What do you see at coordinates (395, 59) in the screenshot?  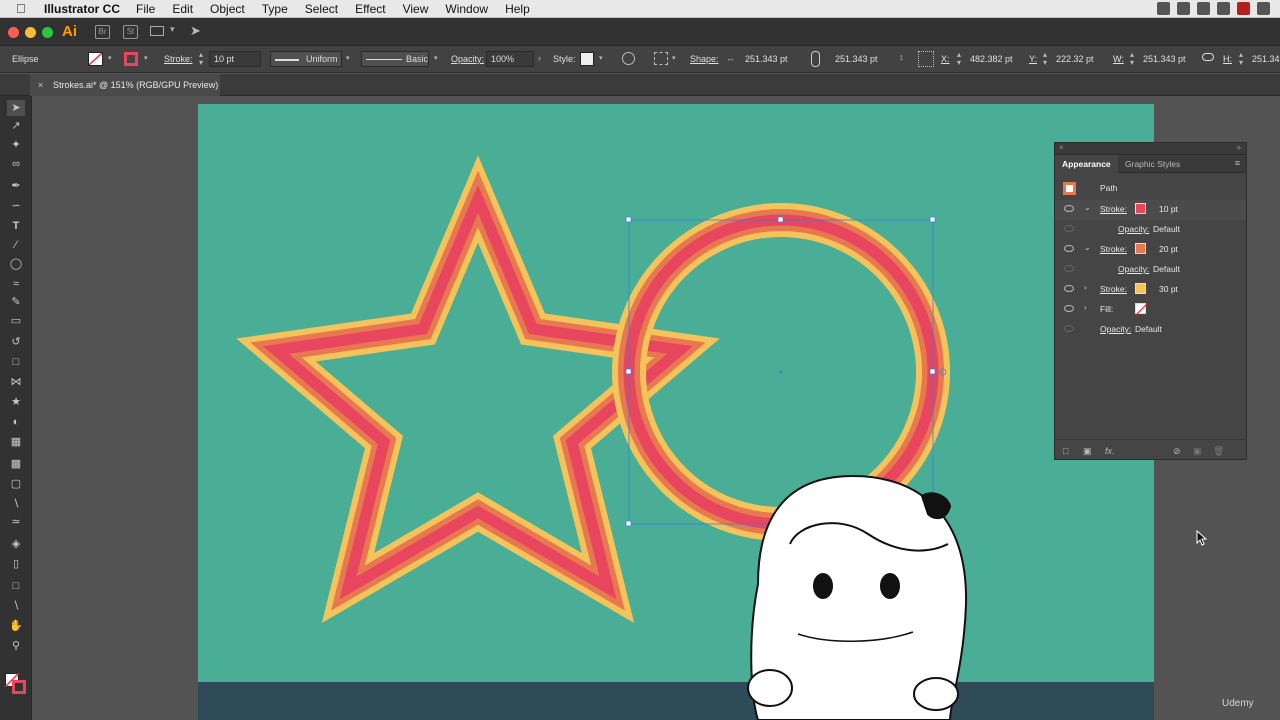 I see `brush-definition: Basic` at bounding box center [395, 59].